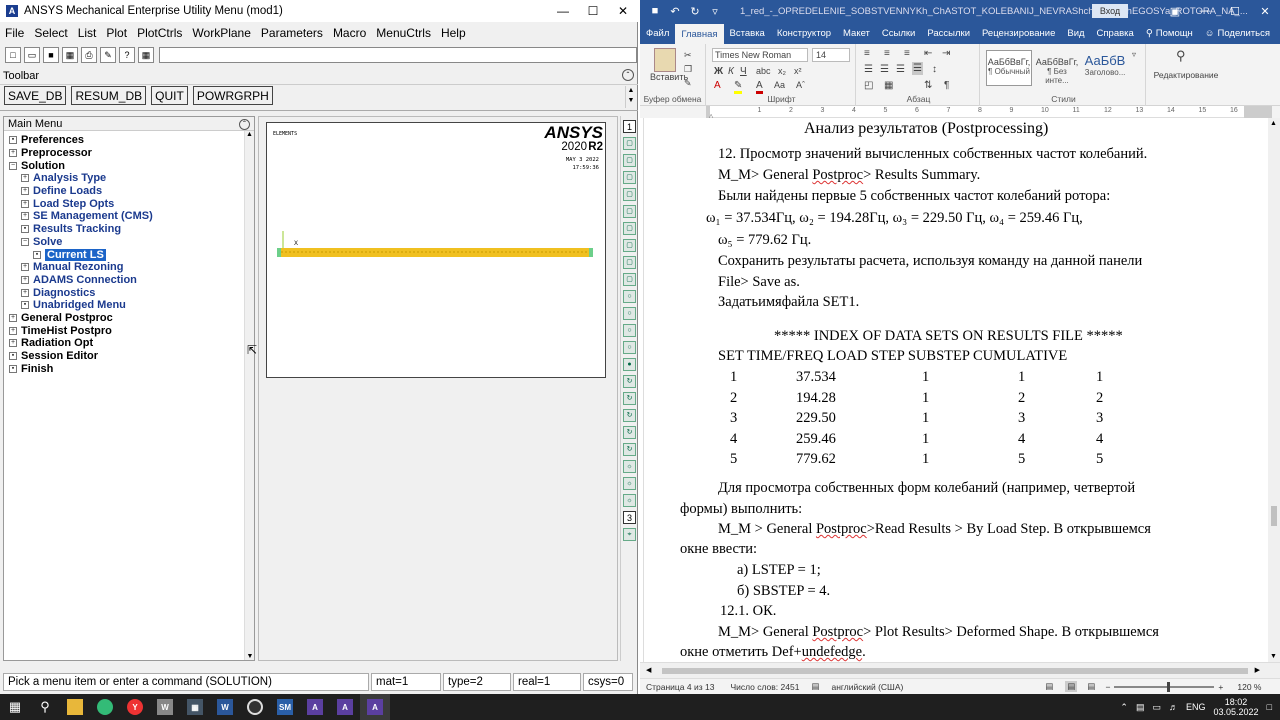 Image resolution: width=1280 pixels, height=720 pixels. What do you see at coordinates (1186, 75) in the screenshot?
I see `editing-button: Редактирование` at bounding box center [1186, 75].